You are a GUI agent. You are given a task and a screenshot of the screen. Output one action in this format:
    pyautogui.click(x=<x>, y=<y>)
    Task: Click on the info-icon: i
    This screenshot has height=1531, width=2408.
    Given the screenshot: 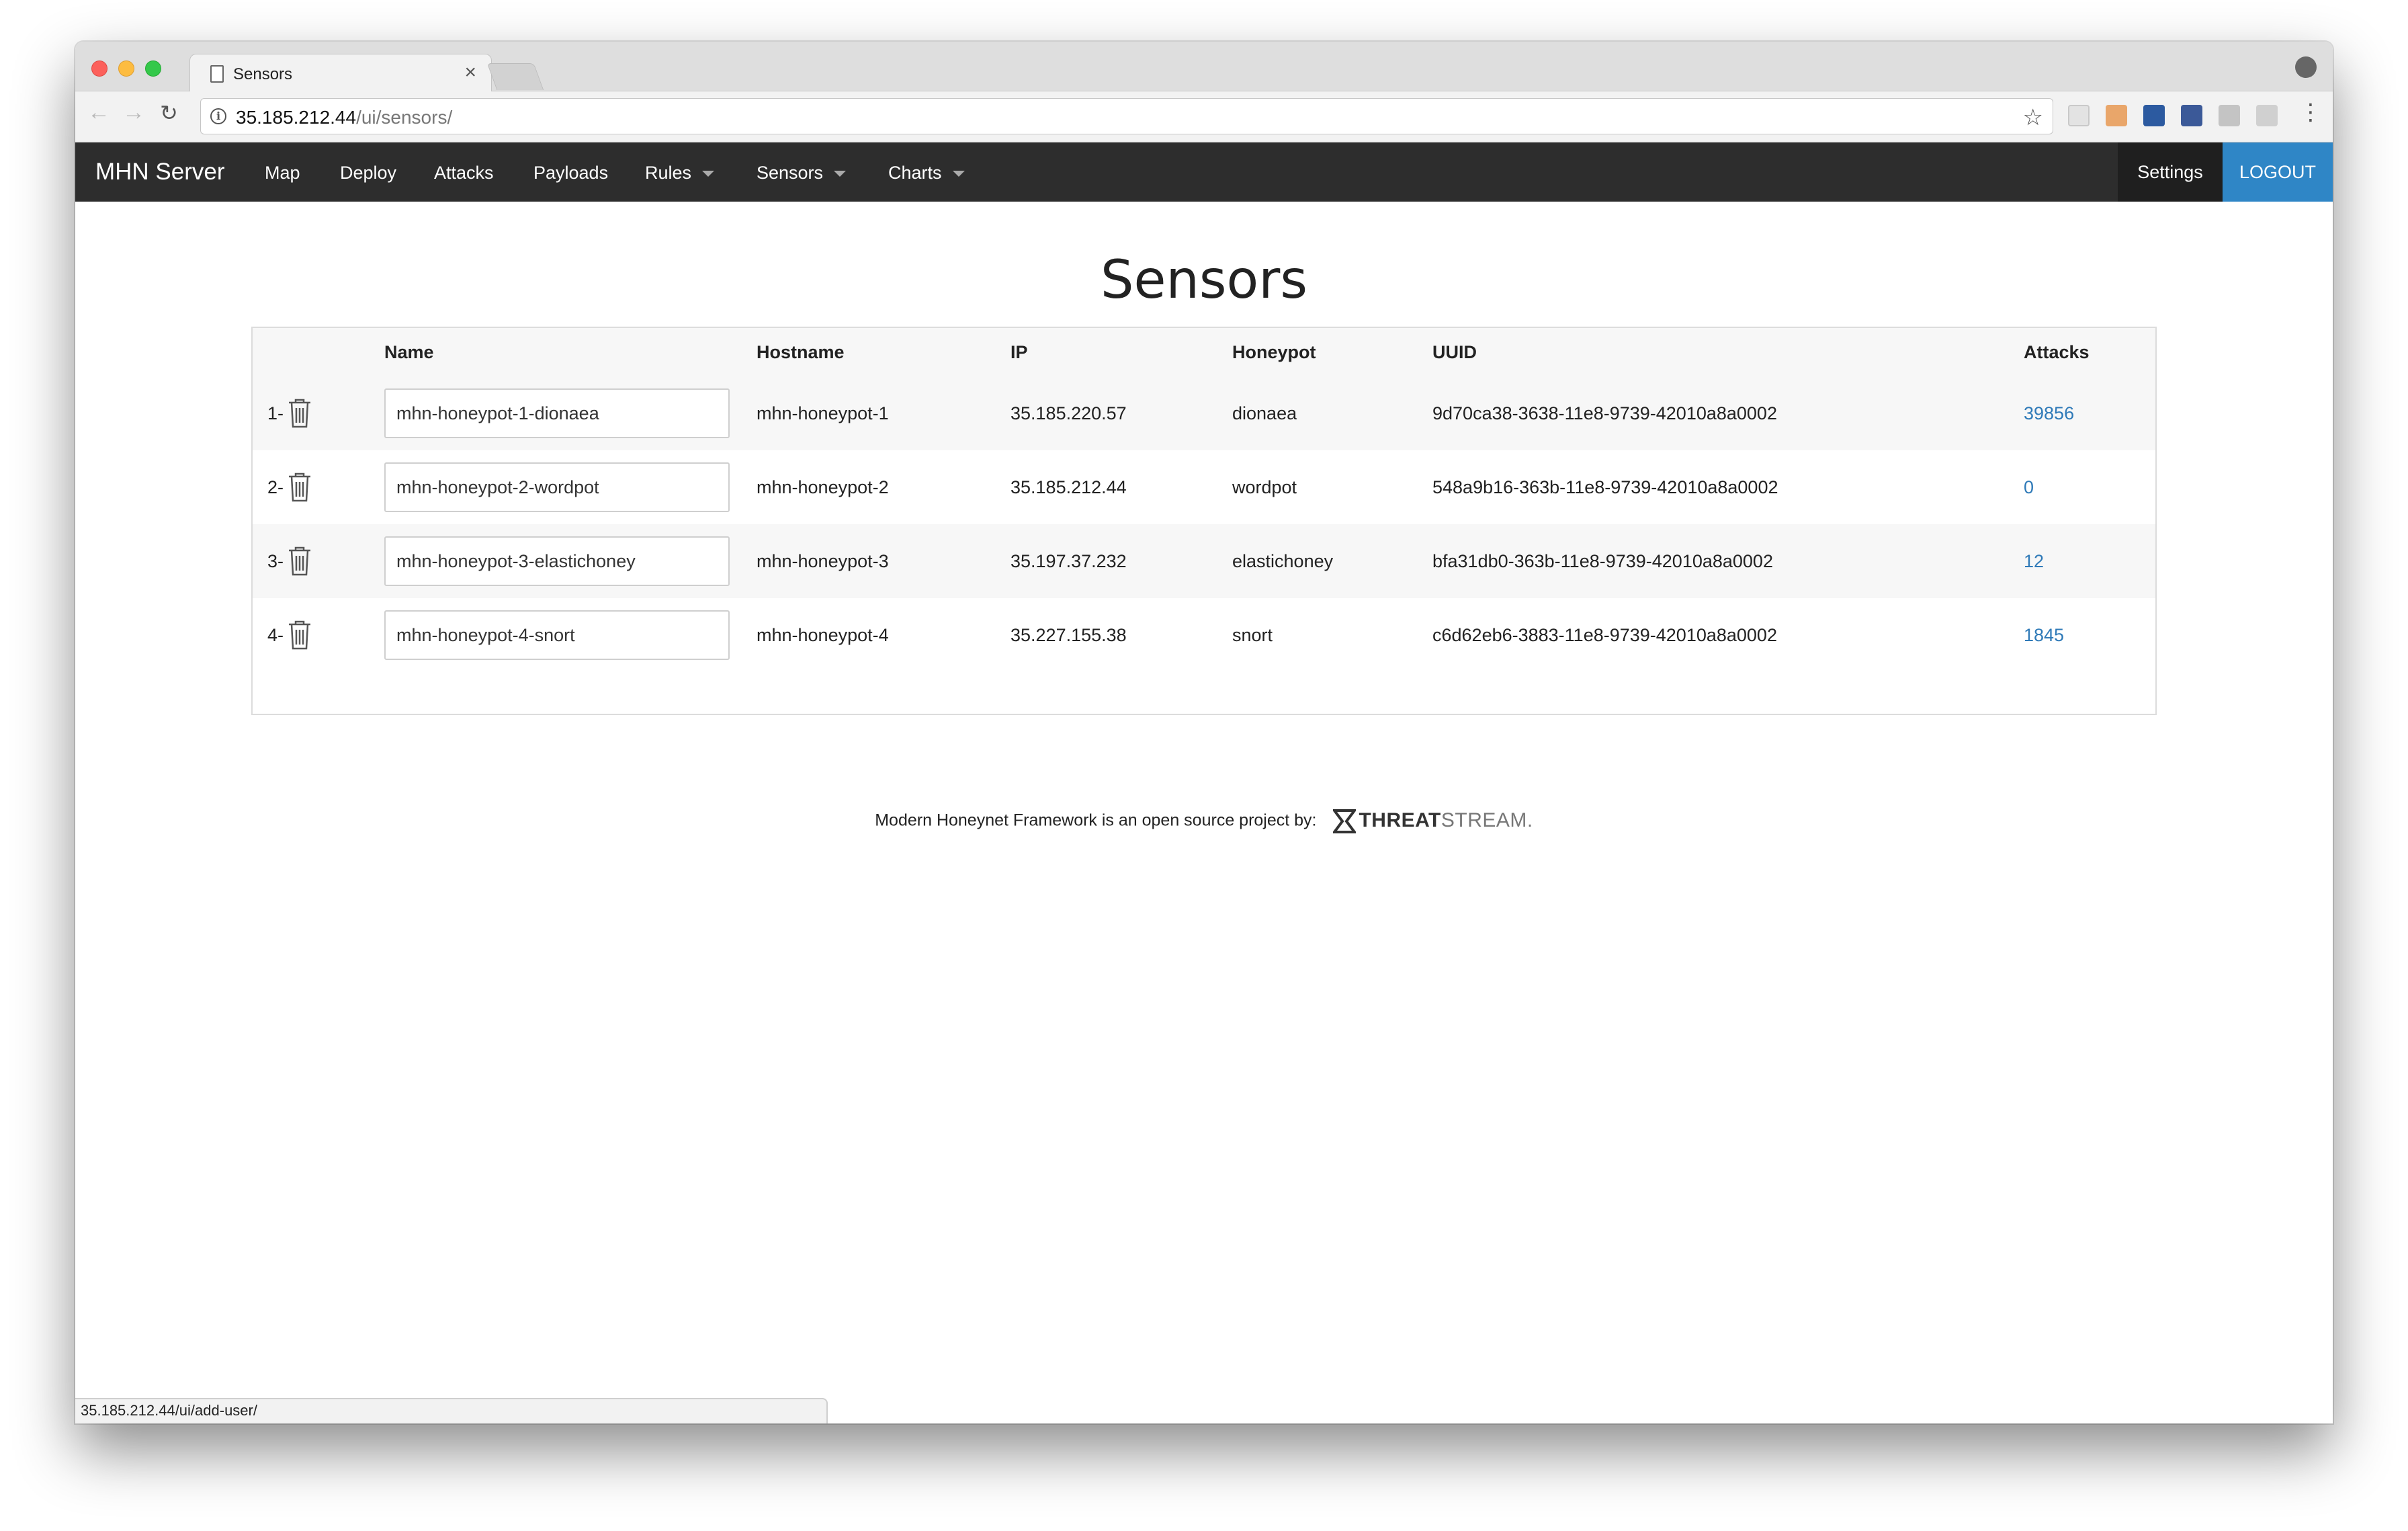 What is the action you would take?
    pyautogui.click(x=218, y=116)
    